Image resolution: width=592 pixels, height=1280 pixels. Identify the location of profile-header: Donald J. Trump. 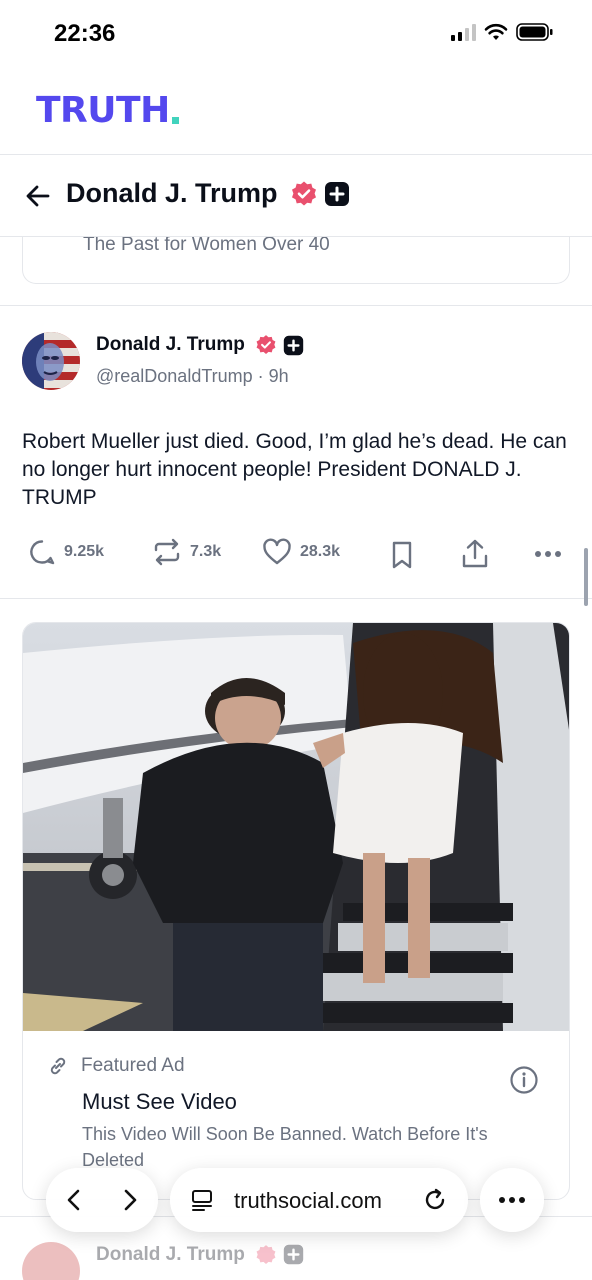
(296, 196).